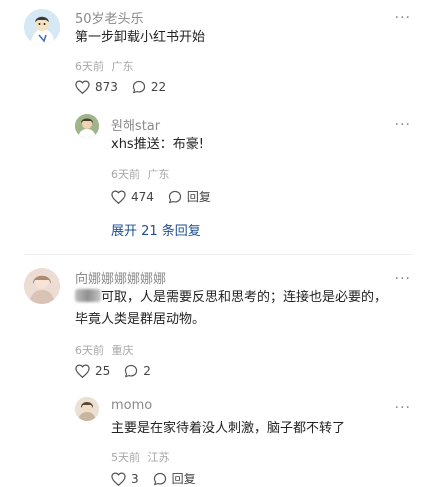 The image size is (437, 487). What do you see at coordinates (245, 309) in the screenshot?
I see `comment-text: 可取，人是需要反思和思考的；连接也是必要的， 毕竟人类是群居动物。` at bounding box center [245, 309].